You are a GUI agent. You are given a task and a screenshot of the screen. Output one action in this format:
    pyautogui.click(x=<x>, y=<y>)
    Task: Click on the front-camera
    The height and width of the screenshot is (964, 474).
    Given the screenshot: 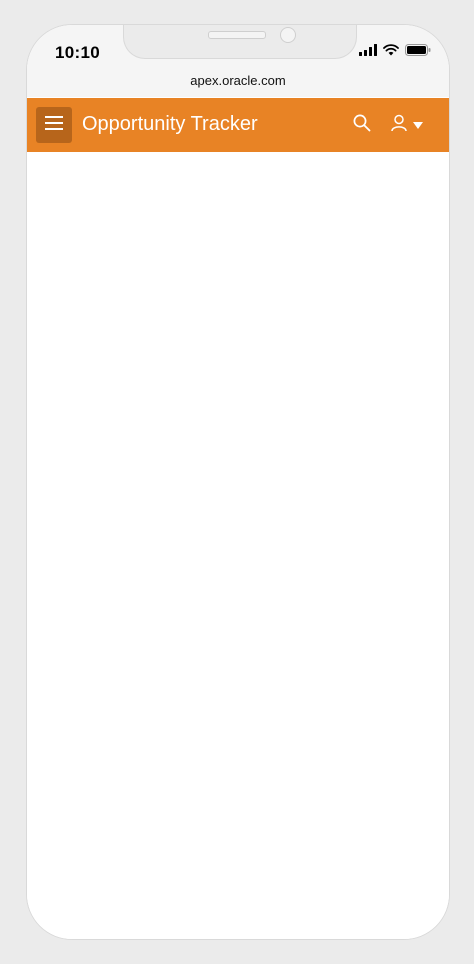 What is the action you would take?
    pyautogui.click(x=288, y=35)
    